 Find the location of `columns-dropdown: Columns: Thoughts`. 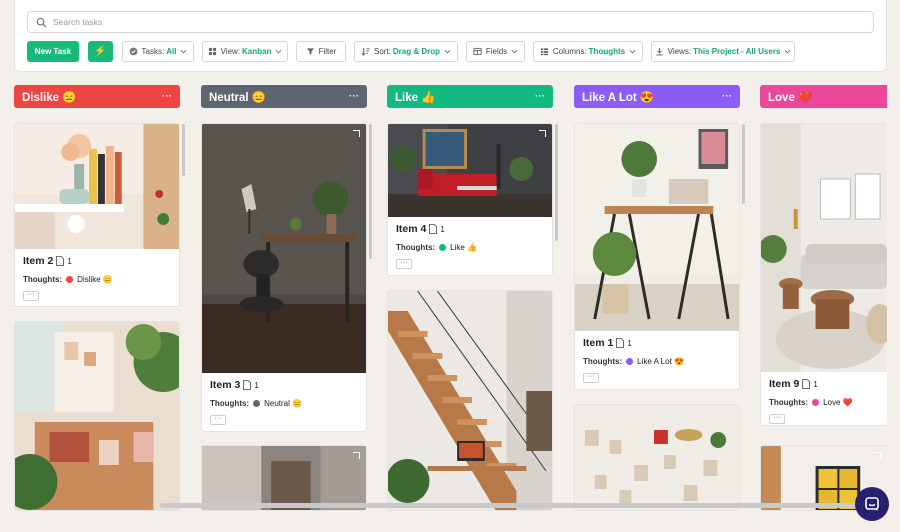

columns-dropdown: Columns: Thoughts is located at coordinates (588, 51).